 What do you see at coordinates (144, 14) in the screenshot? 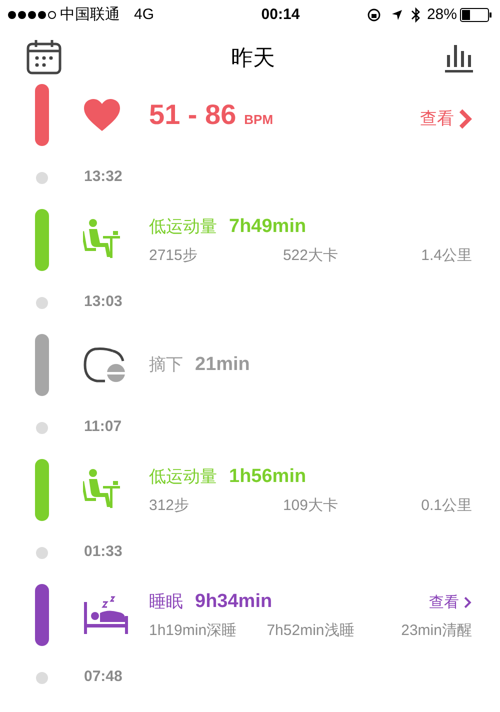
I see `network-type: 4G` at bounding box center [144, 14].